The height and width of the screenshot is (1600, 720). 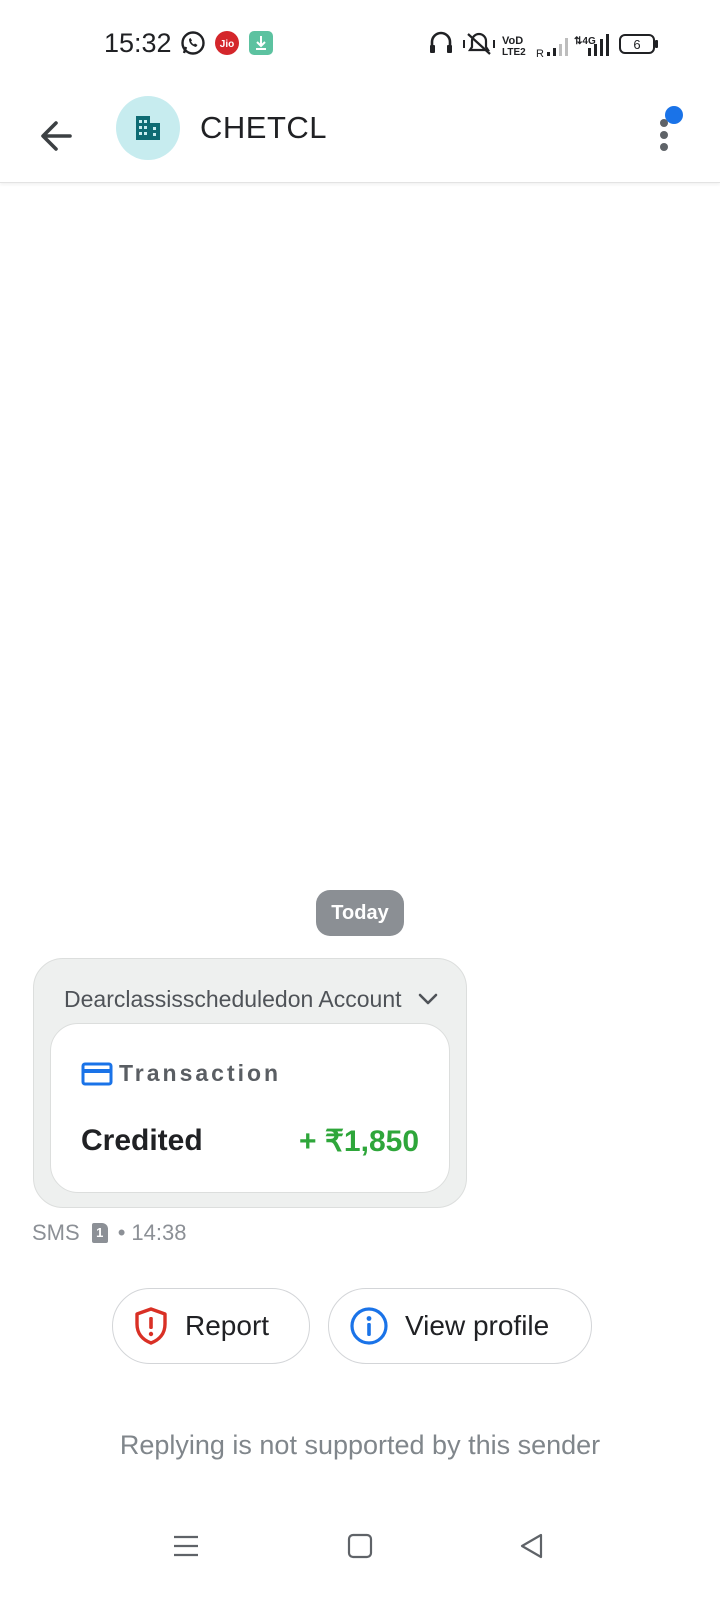 I want to click on back-triangle-icon, so click(x=532, y=1546).